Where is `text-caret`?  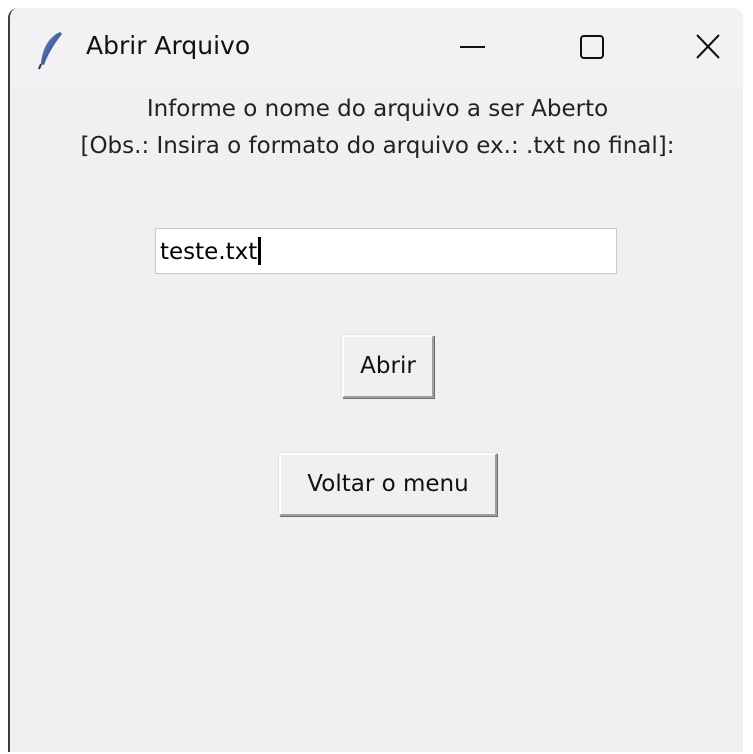 text-caret is located at coordinates (260, 251).